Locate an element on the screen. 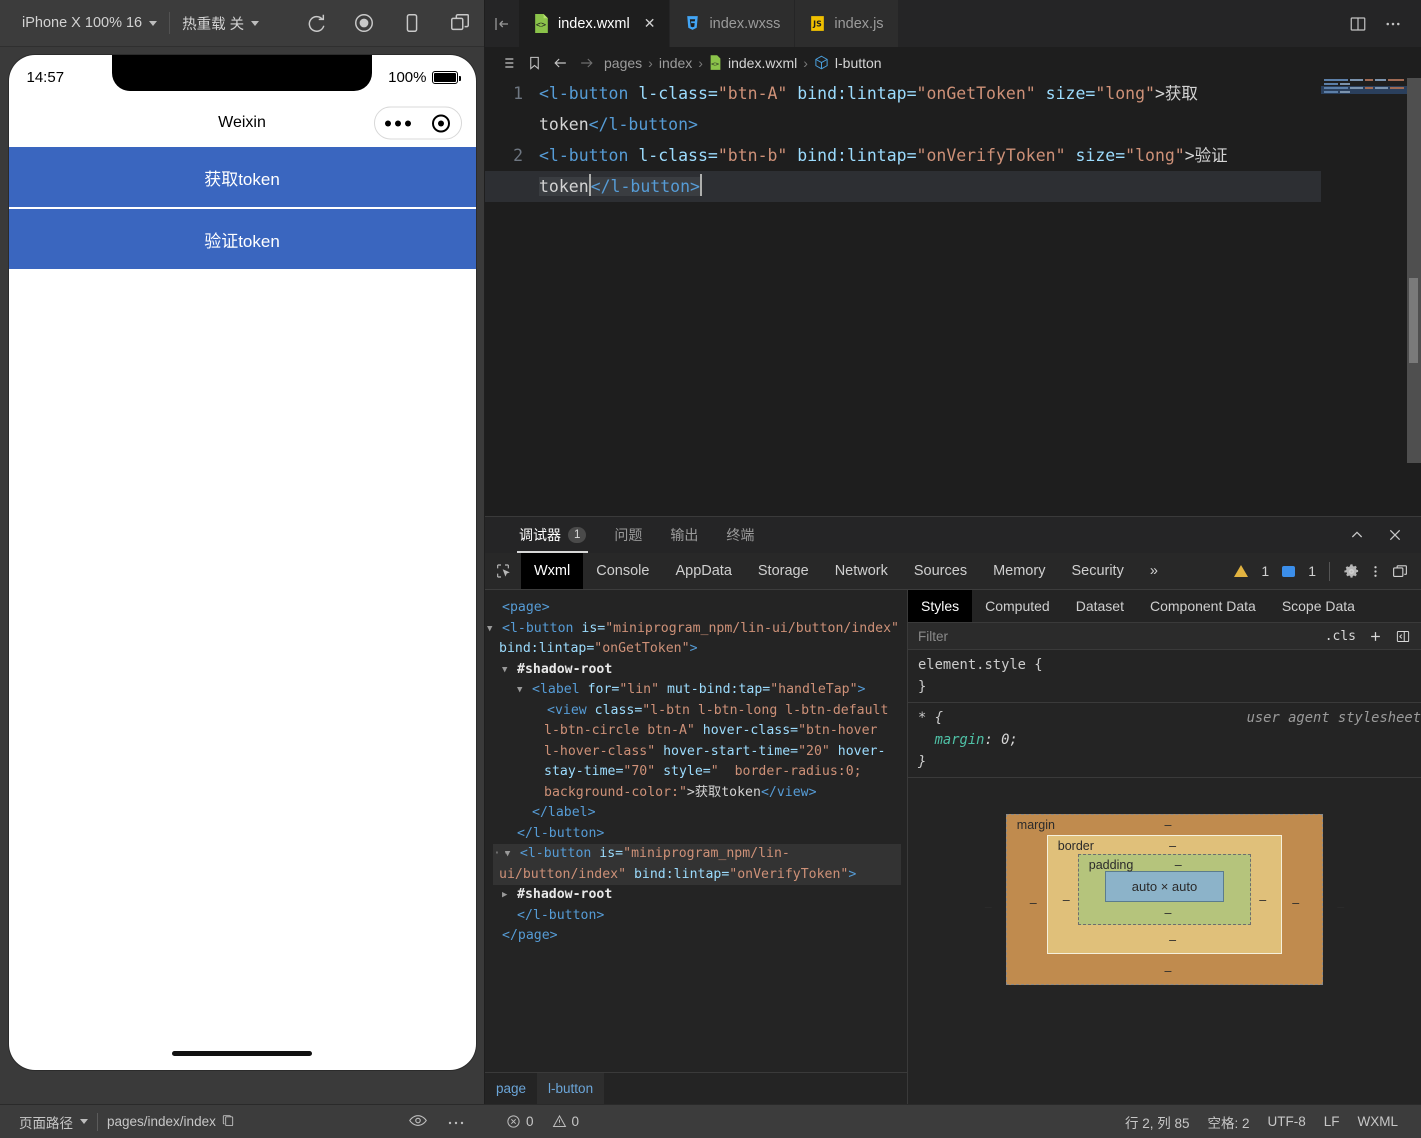  verify-token-button: 验证token is located at coordinates (242, 239).